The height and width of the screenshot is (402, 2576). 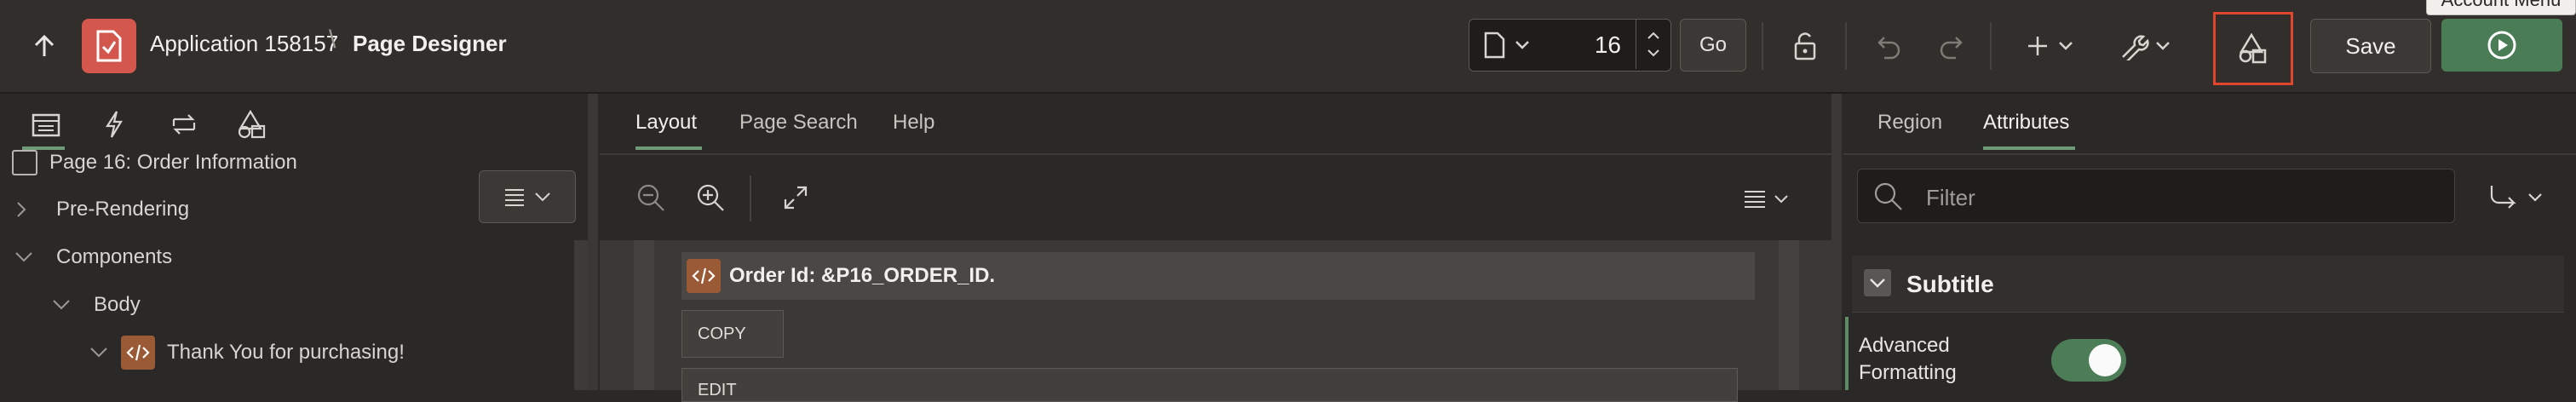 What do you see at coordinates (710, 197) in the screenshot?
I see `zoom-in-icon` at bounding box center [710, 197].